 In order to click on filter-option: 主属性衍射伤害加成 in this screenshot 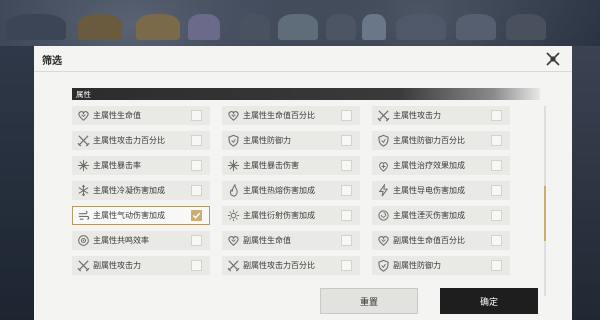, I will do `click(291, 215)`.